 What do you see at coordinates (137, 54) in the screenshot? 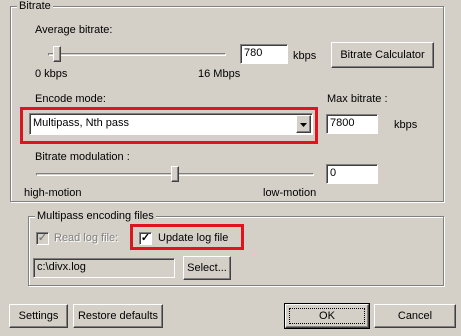
I see `average-bitrate-slider-track` at bounding box center [137, 54].